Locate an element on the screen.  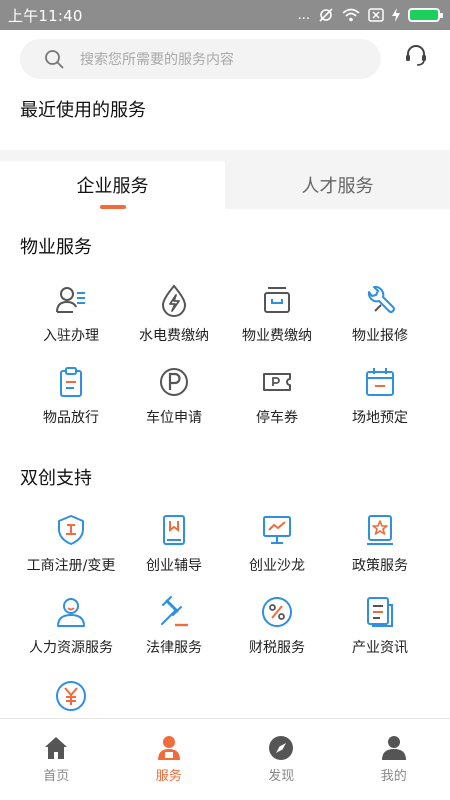
service-item: 车位申请 is located at coordinates (174, 396).